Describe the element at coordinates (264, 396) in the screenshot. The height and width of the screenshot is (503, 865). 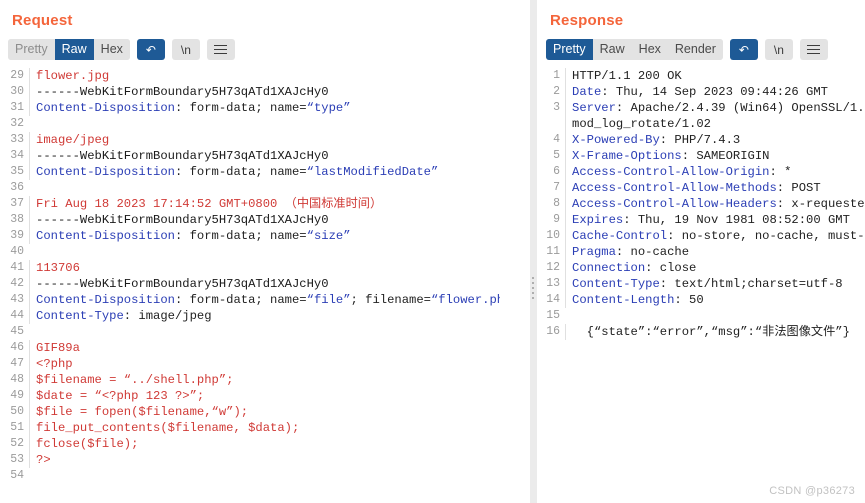
I see `line-text: $date = “<?php 123 ?>”;` at that location.